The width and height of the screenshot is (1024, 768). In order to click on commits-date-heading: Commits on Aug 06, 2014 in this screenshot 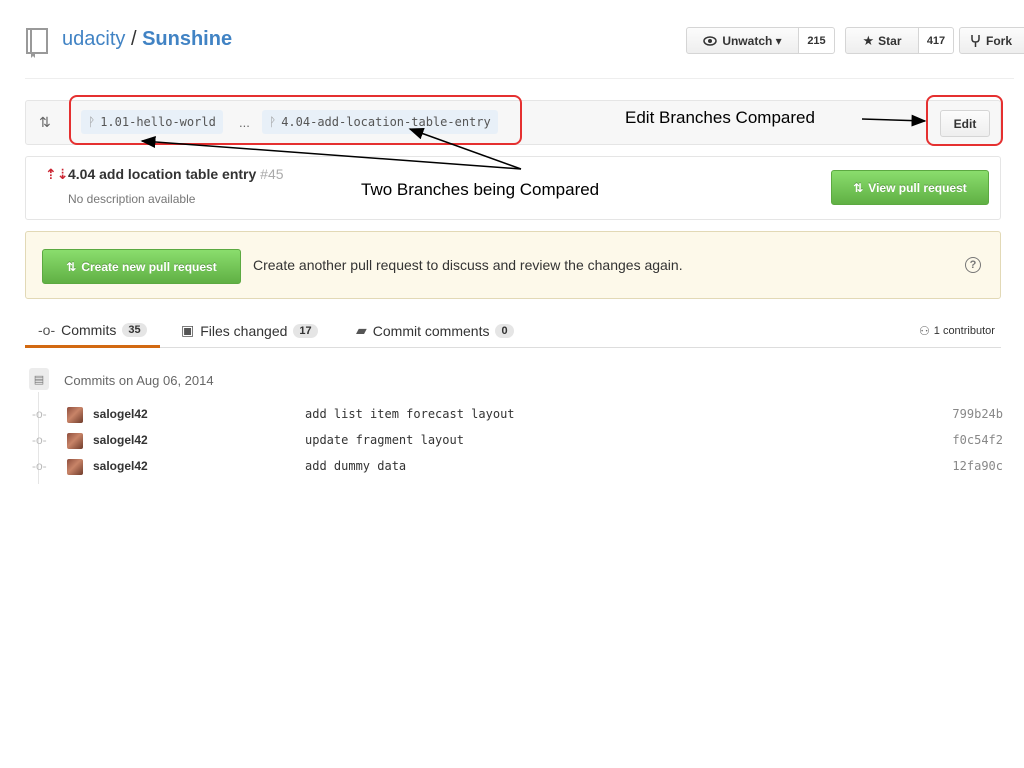, I will do `click(139, 380)`.